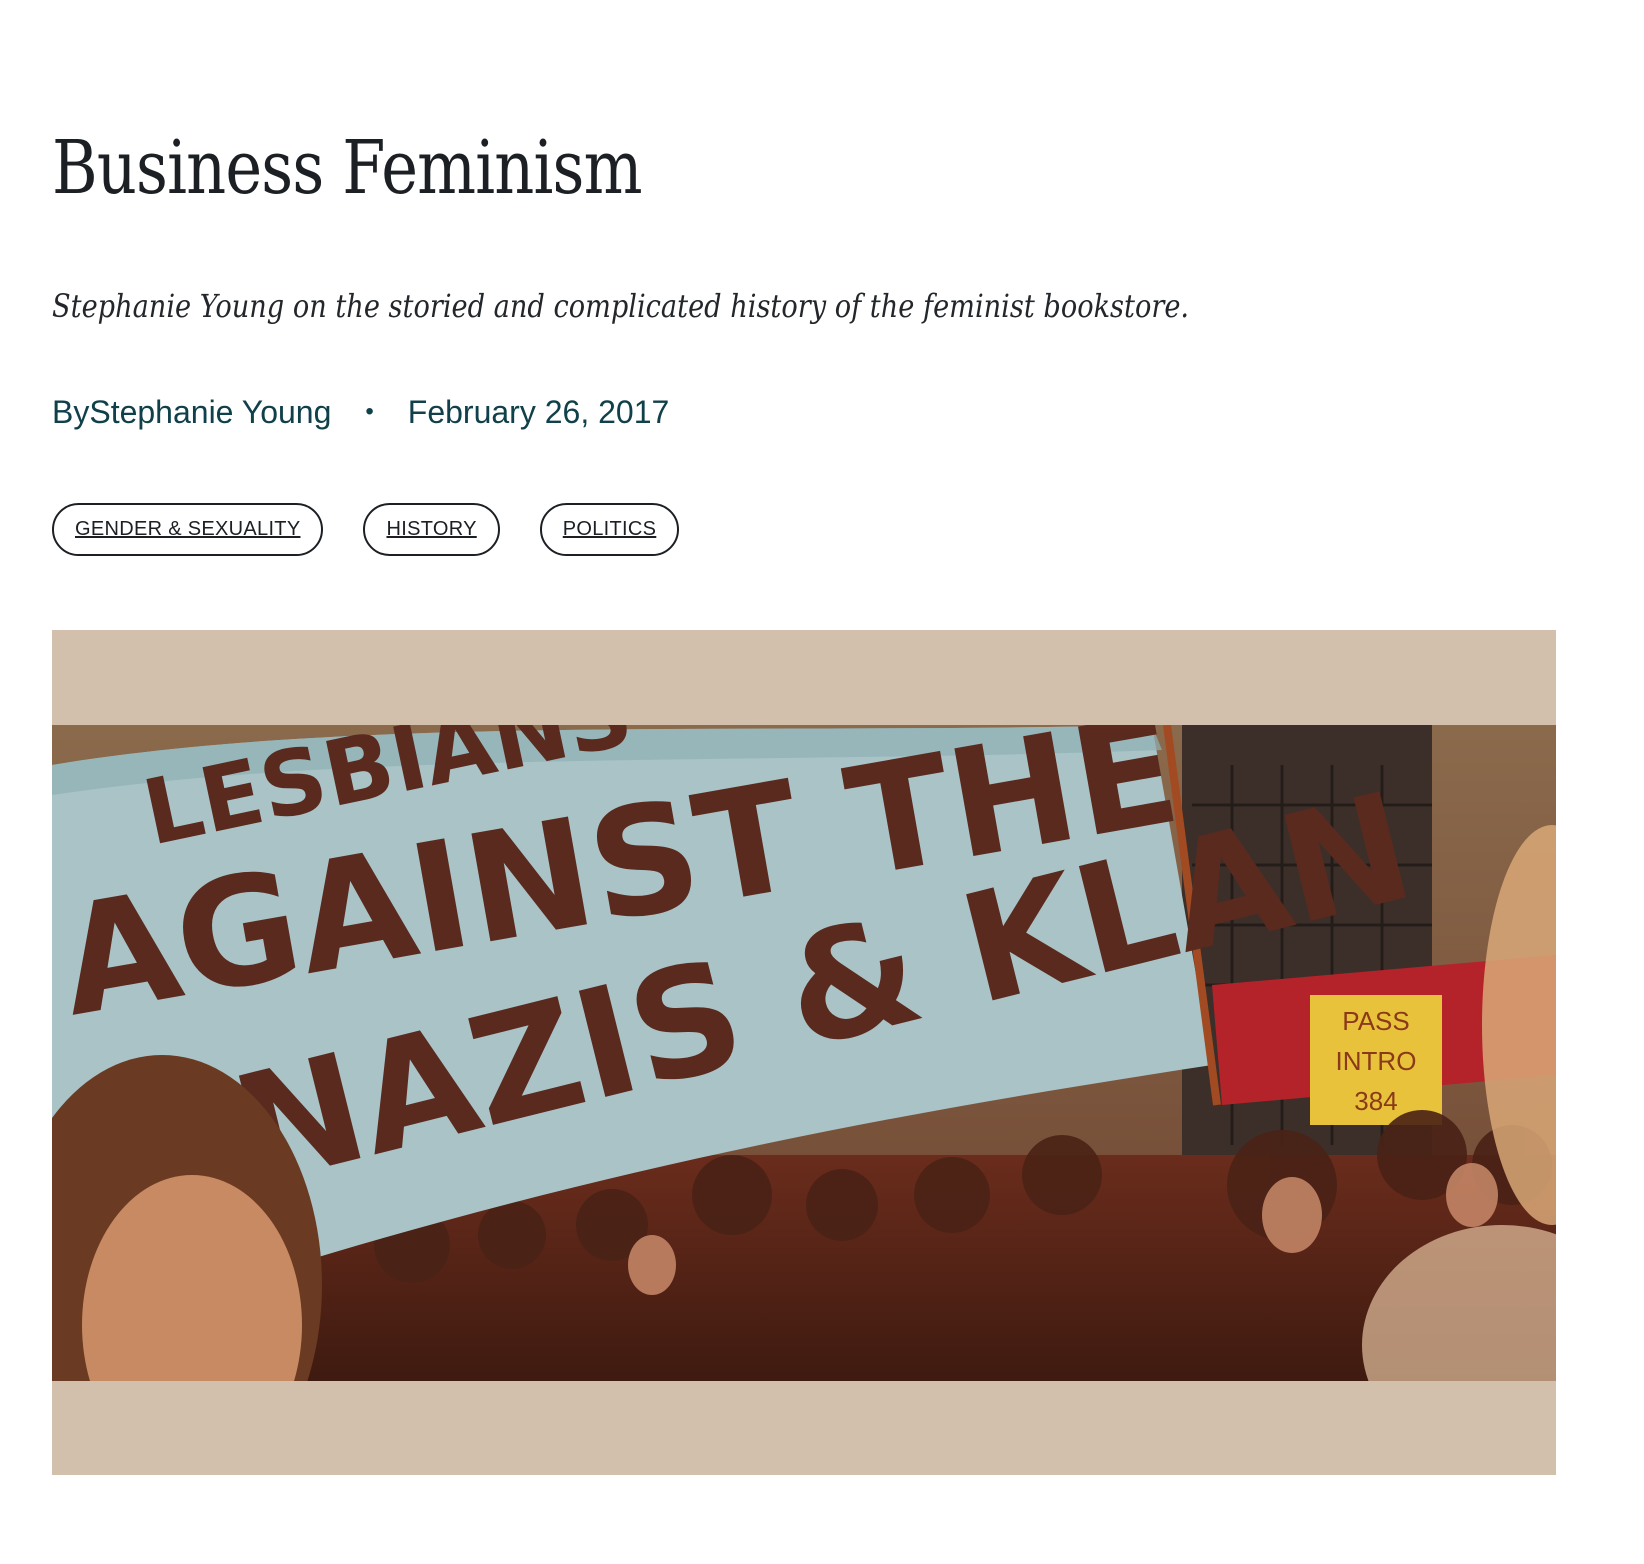 This screenshot has height=1564, width=1644. Describe the element at coordinates (210, 412) in the screenshot. I see `author-link: Stephanie Young` at that location.